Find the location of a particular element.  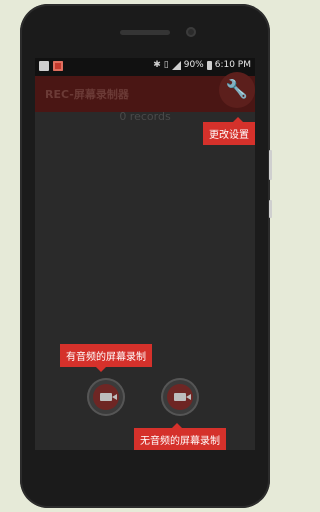

power-button is located at coordinates (270, 209).